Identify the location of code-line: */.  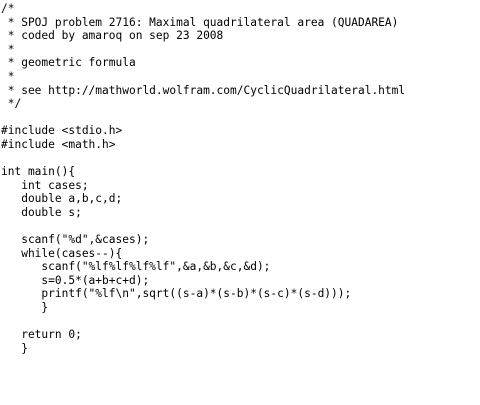
(11, 104).